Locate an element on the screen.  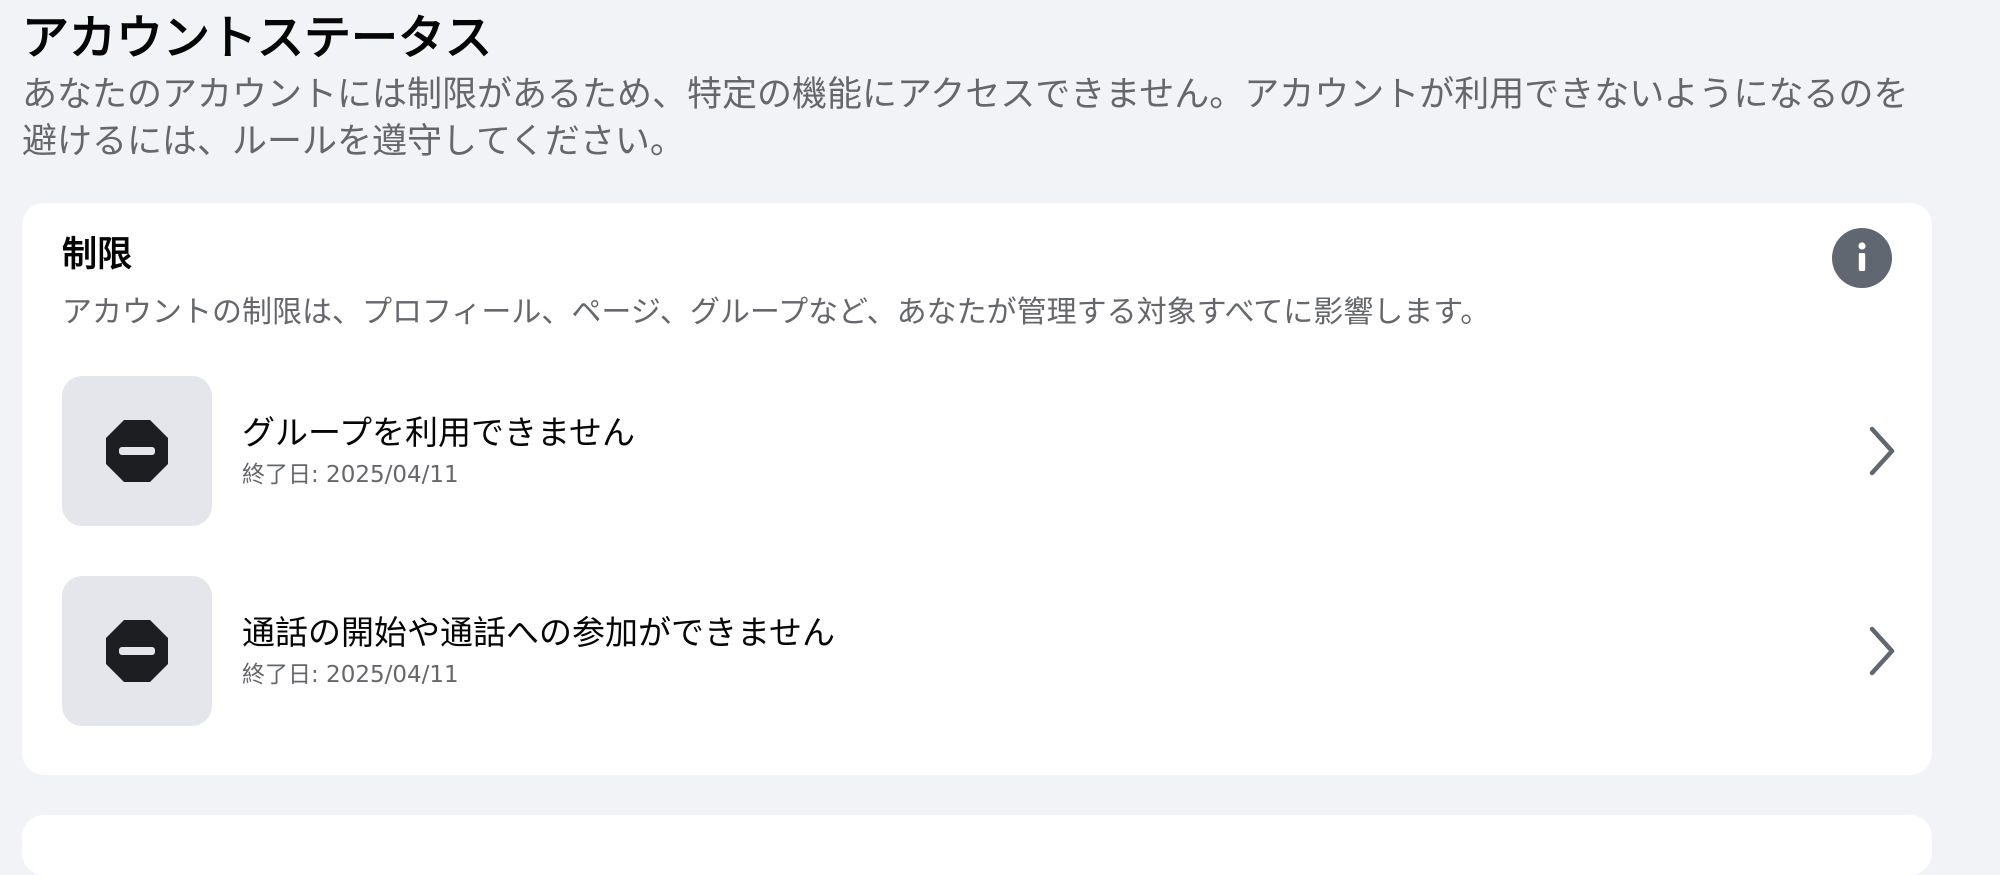
restriction-item-text: グループを利用できません 終了日: 2025/04/11 is located at coordinates (992, 451).